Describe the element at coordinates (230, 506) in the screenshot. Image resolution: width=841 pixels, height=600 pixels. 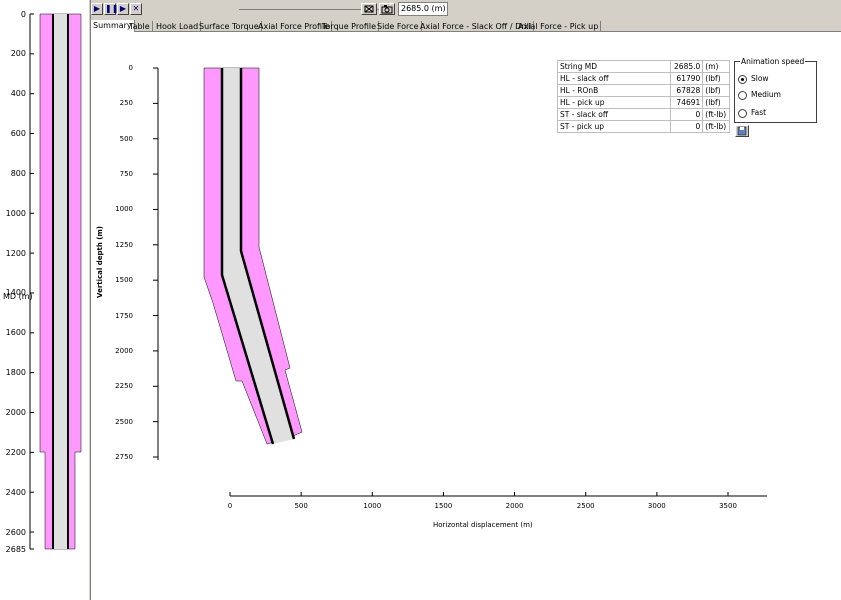
I see `hd-tick-label: 0` at that location.